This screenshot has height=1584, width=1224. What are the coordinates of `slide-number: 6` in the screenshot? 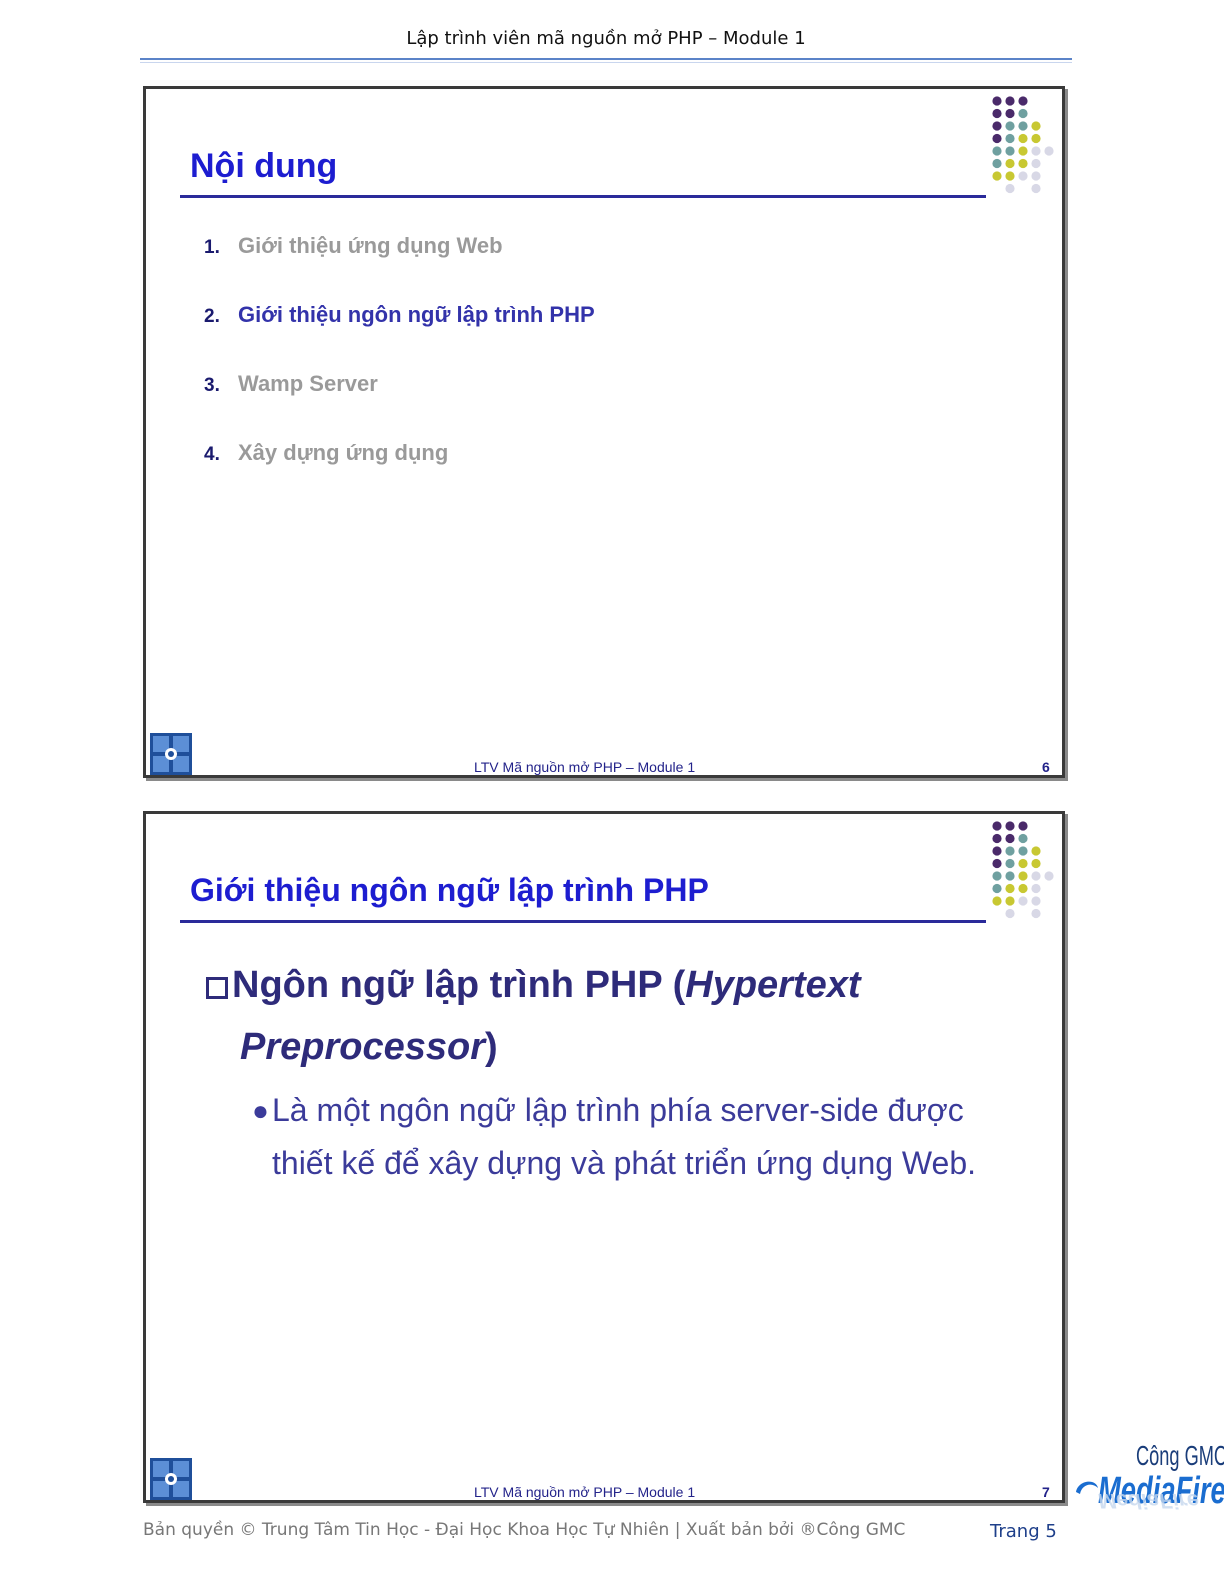 It's located at (1046, 767).